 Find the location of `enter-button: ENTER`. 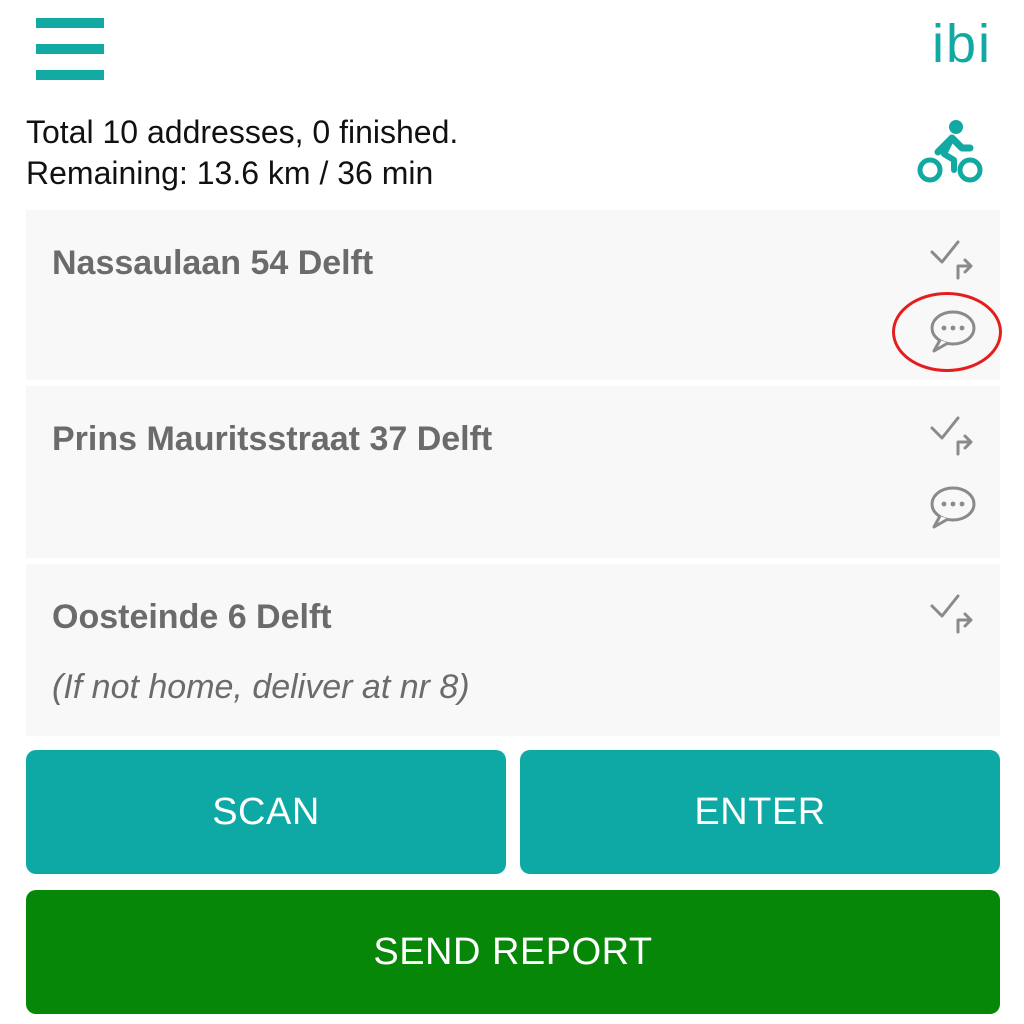

enter-button: ENTER is located at coordinates (760, 812).